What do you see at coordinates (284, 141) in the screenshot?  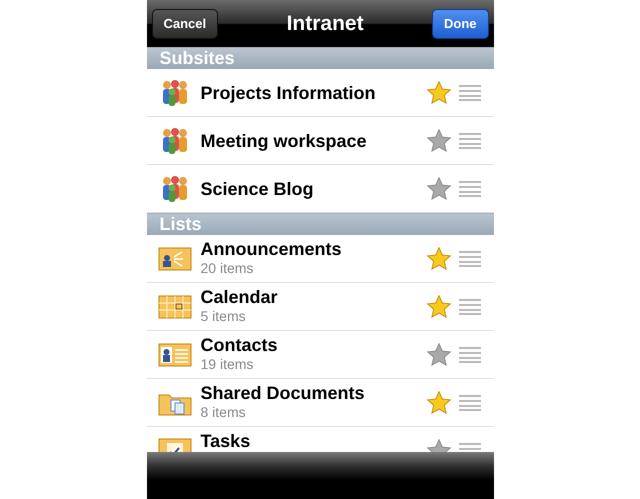 I see `row-title: Meeting workspace` at bounding box center [284, 141].